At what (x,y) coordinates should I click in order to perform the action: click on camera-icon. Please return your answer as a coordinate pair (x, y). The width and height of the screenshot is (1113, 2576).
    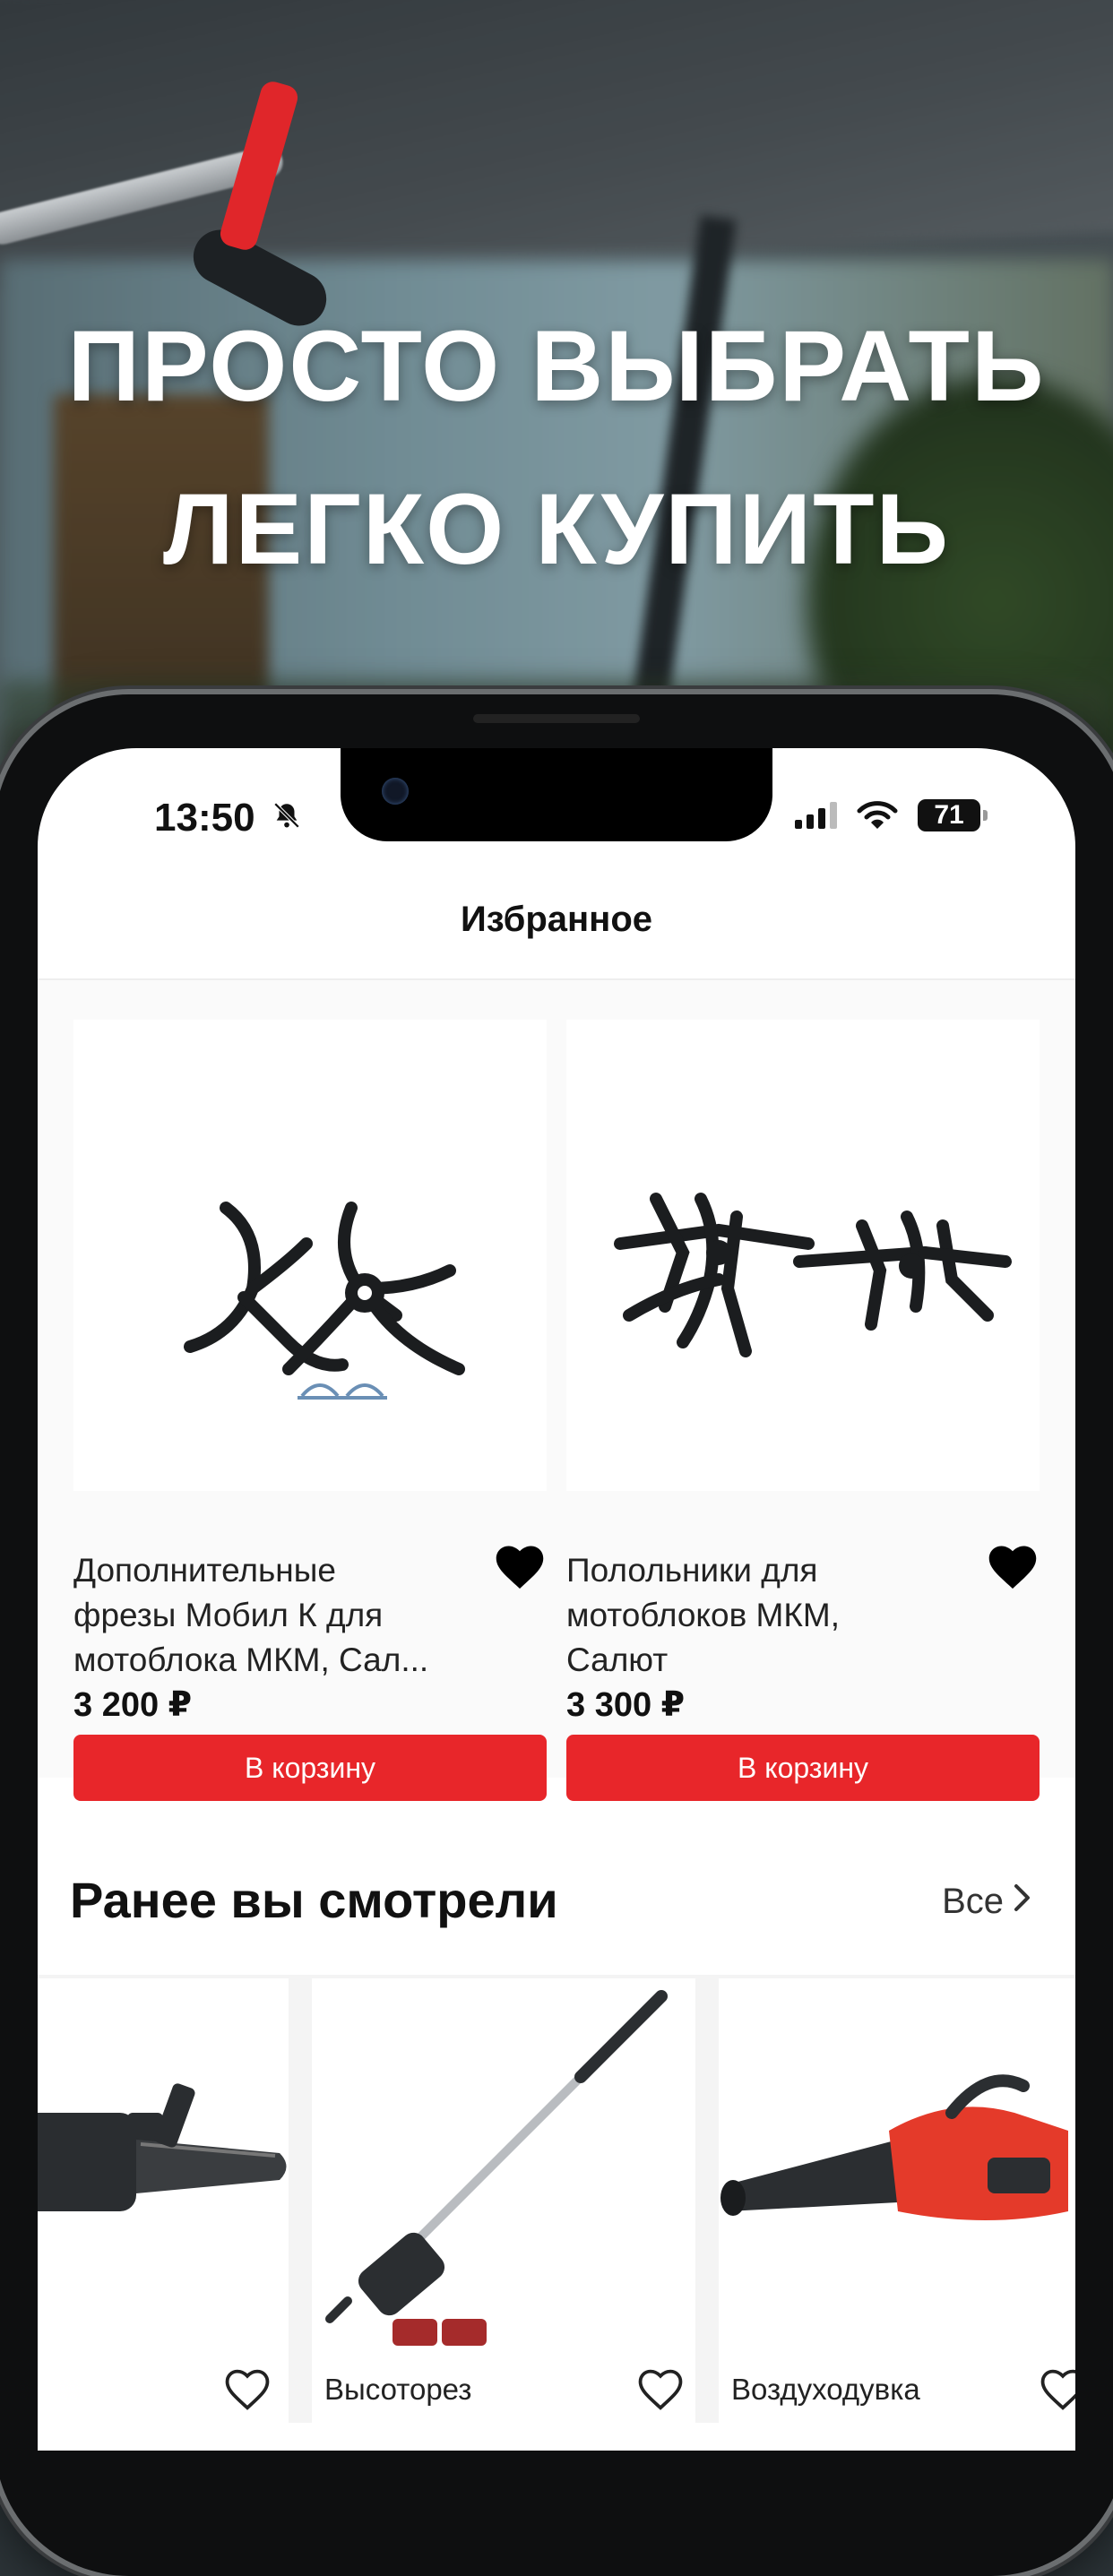
    Looking at the image, I should click on (395, 792).